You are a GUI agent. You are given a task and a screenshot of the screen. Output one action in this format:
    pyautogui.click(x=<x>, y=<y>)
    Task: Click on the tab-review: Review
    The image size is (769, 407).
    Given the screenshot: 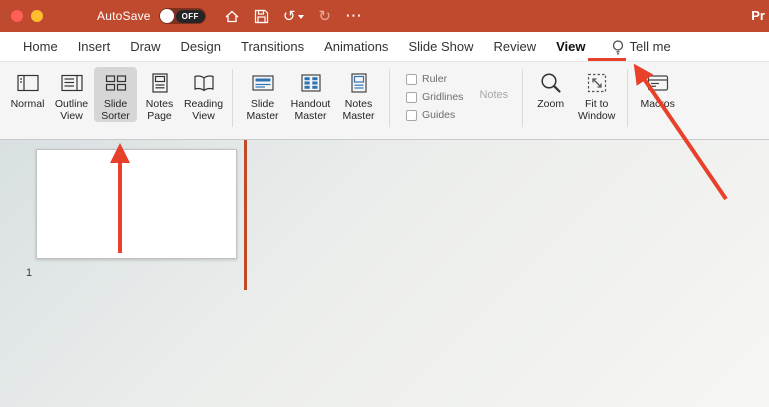 What is the action you would take?
    pyautogui.click(x=514, y=46)
    